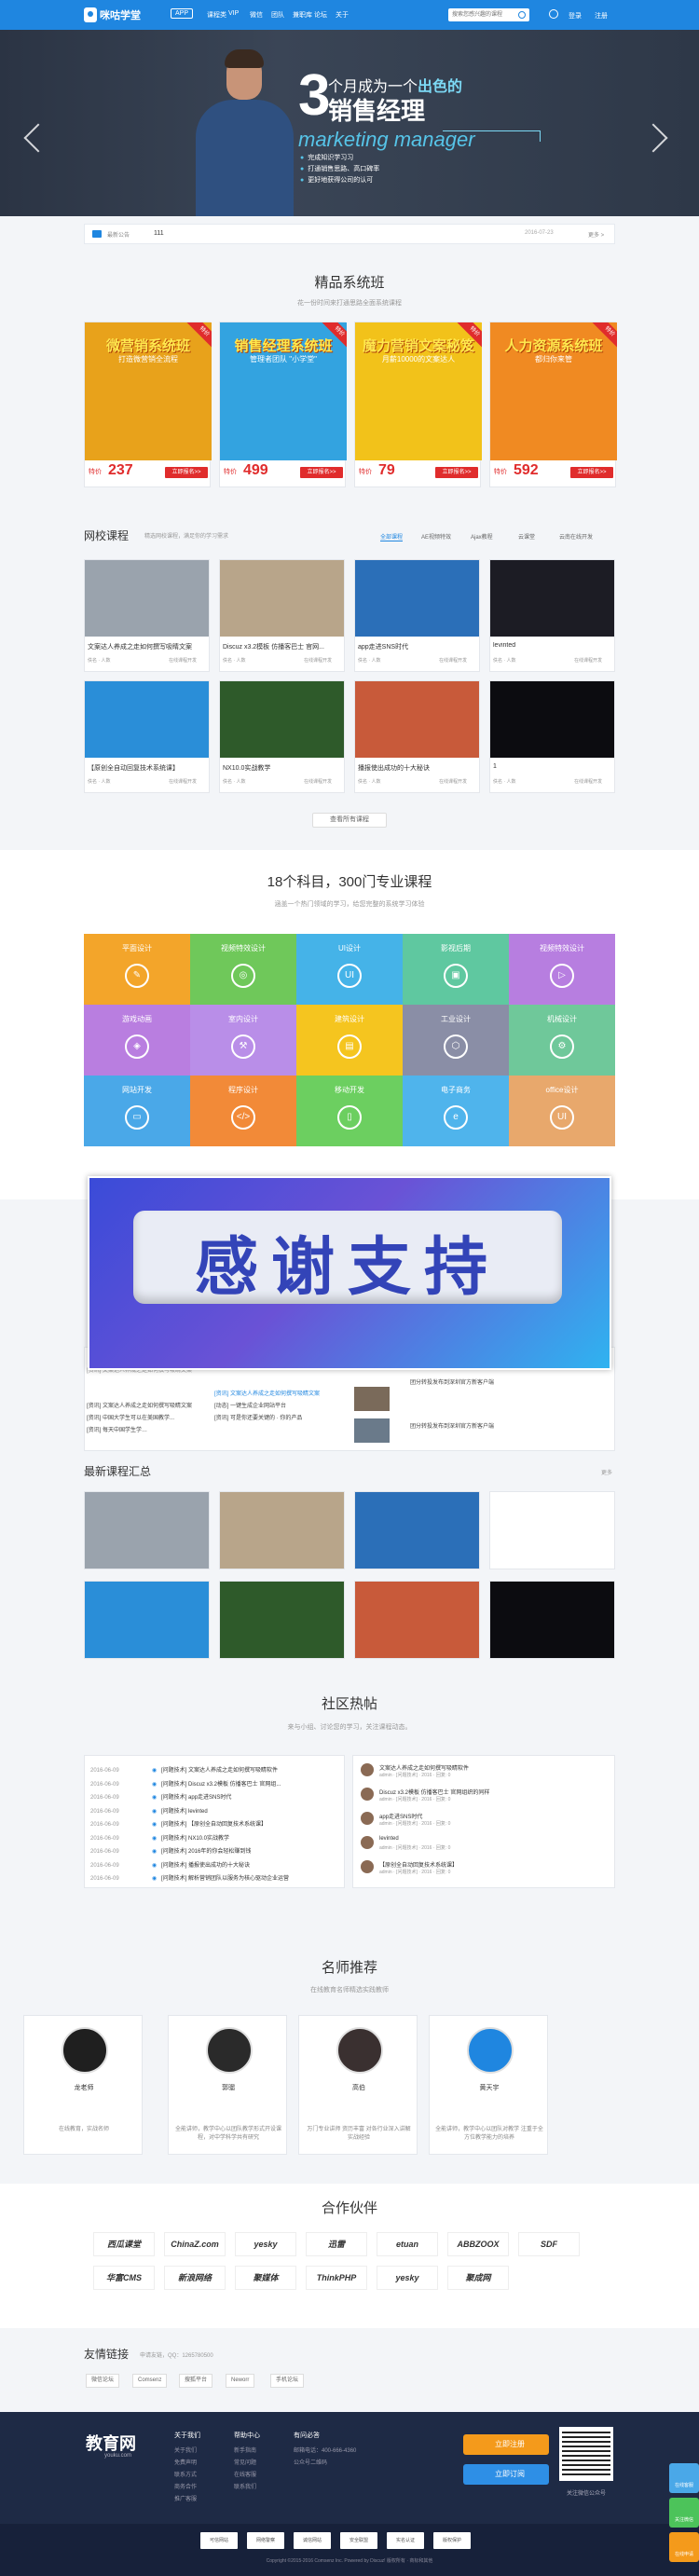  What do you see at coordinates (358, 2085) in the screenshot?
I see `teacher-card: 高伯 万门专业讲师 资历丰富 对各行业深入讲解实战经验` at bounding box center [358, 2085].